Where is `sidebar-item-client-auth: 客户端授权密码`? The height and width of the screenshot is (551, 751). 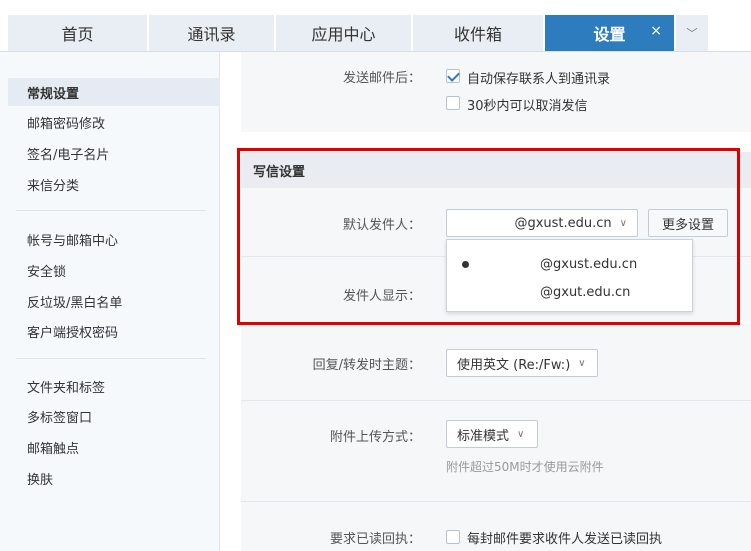 sidebar-item-client-auth: 客户端授权密码 is located at coordinates (110, 331).